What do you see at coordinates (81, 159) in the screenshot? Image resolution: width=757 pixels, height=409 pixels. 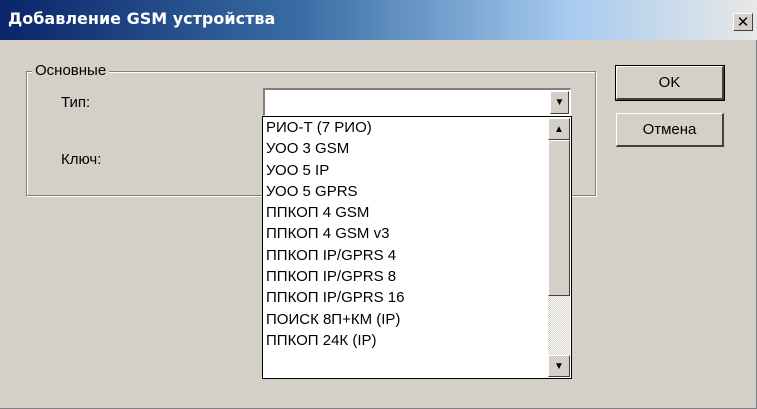 I see `key-label: Ключ:` at bounding box center [81, 159].